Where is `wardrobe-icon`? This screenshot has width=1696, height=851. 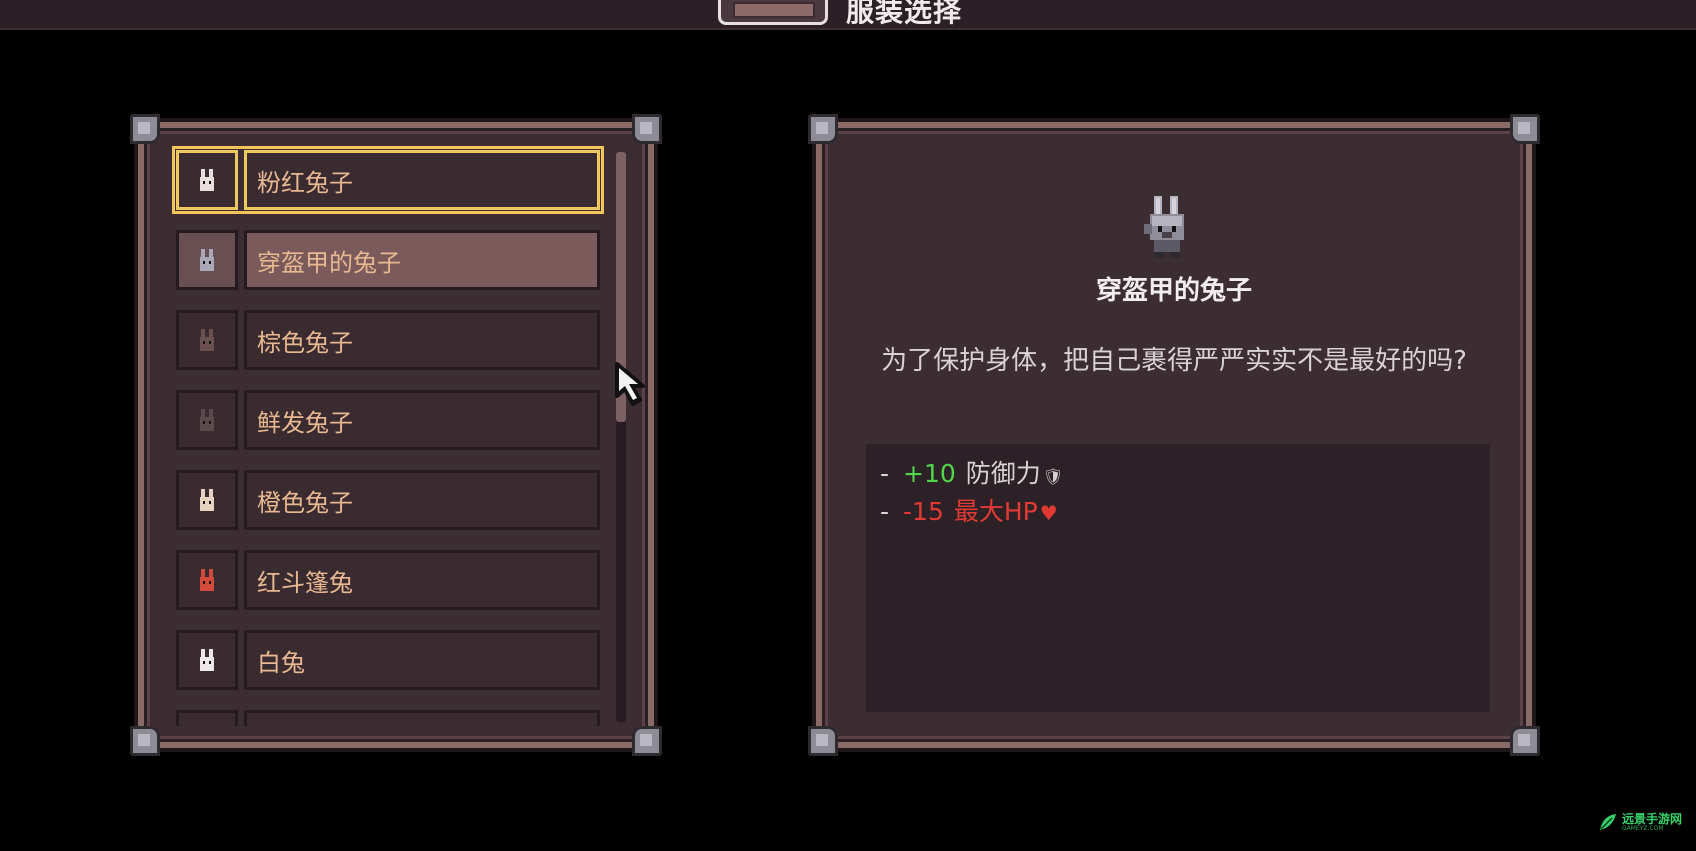 wardrobe-icon is located at coordinates (773, 12).